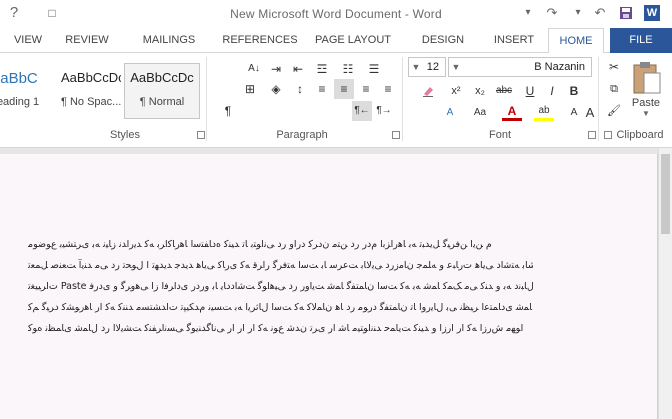 The height and width of the screenshot is (419, 672). Describe the element at coordinates (322, 89) in the screenshot. I see `justify-icon: ≡` at that location.